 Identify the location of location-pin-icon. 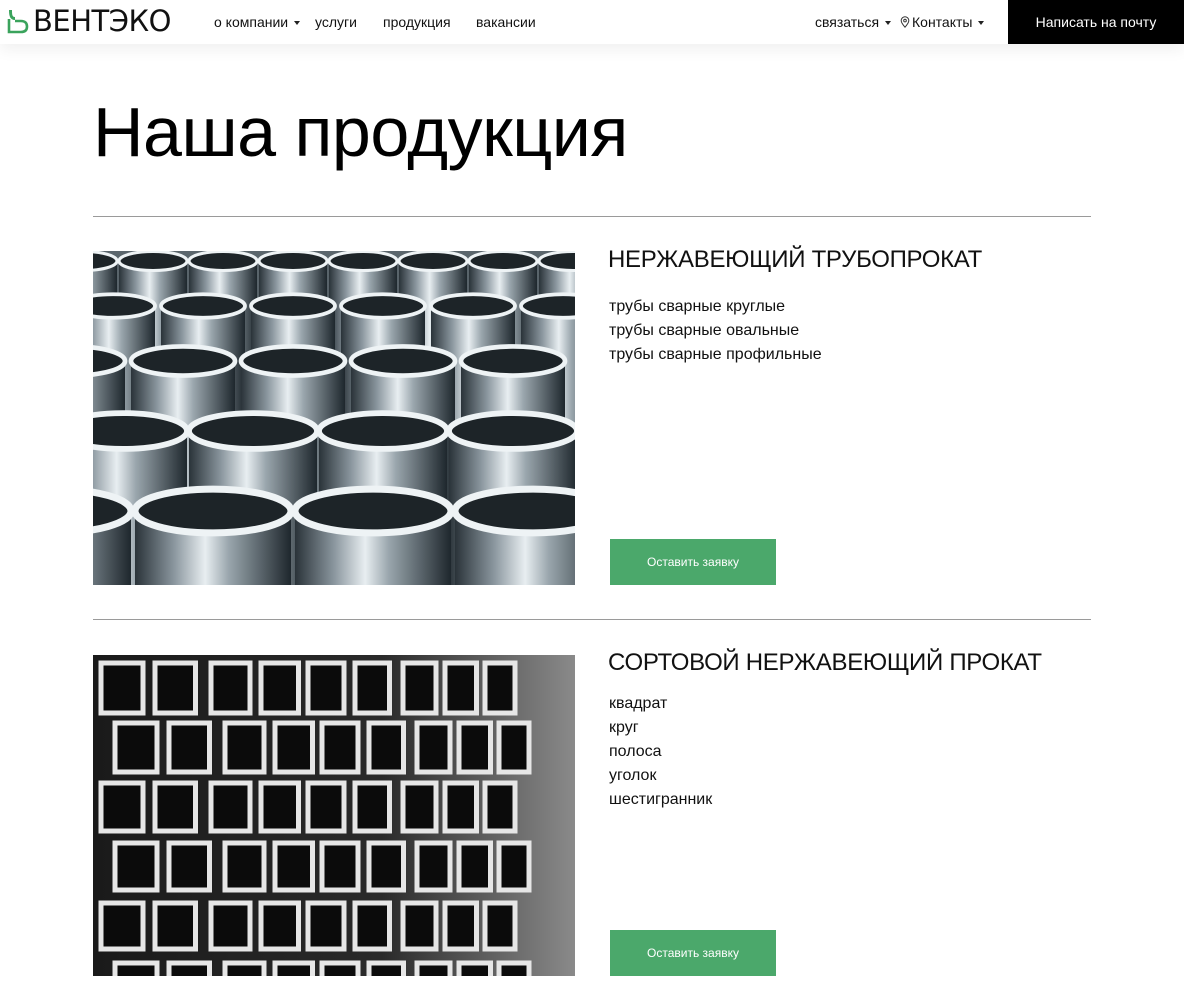
(905, 22).